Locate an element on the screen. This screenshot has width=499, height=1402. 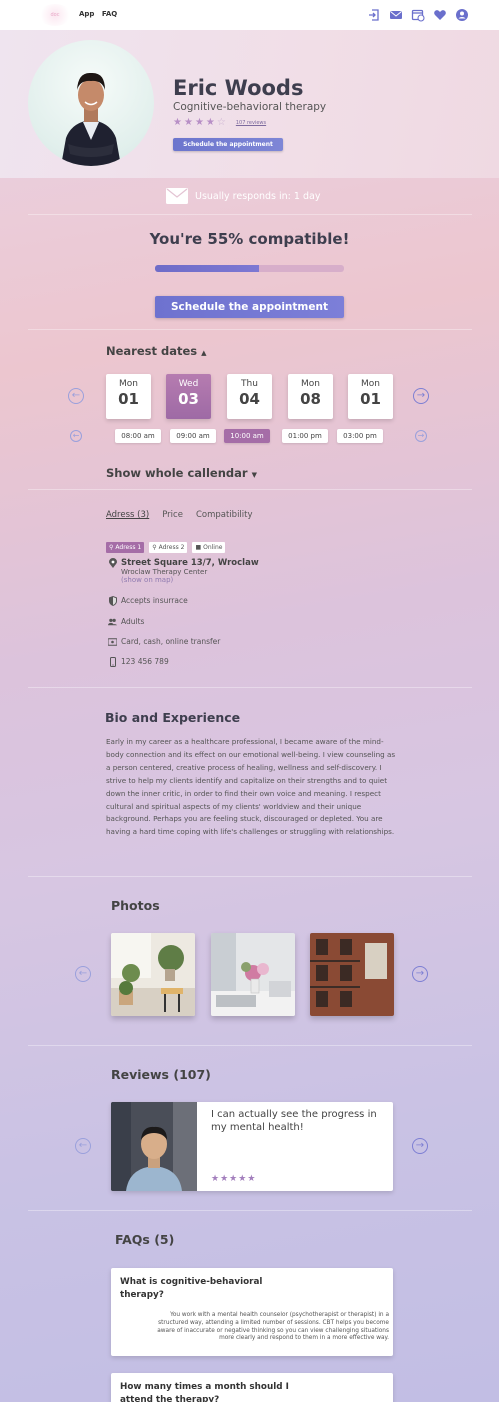
schedule-small-button: Schedule the appointment is located at coordinates (228, 144).